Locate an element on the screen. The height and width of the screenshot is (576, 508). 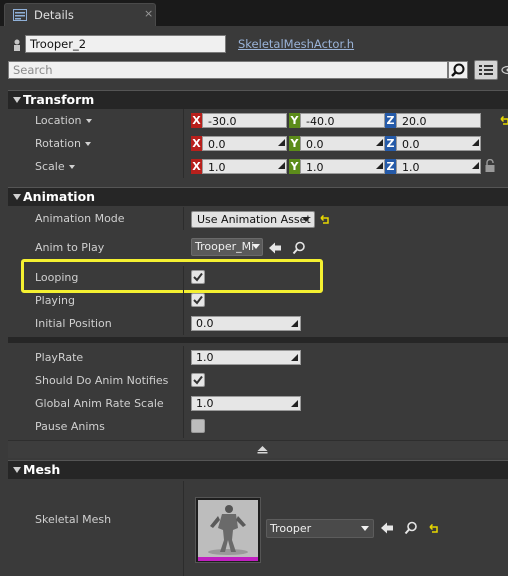
scale-y-field: Y 1.0 is located at coordinates (337, 166).